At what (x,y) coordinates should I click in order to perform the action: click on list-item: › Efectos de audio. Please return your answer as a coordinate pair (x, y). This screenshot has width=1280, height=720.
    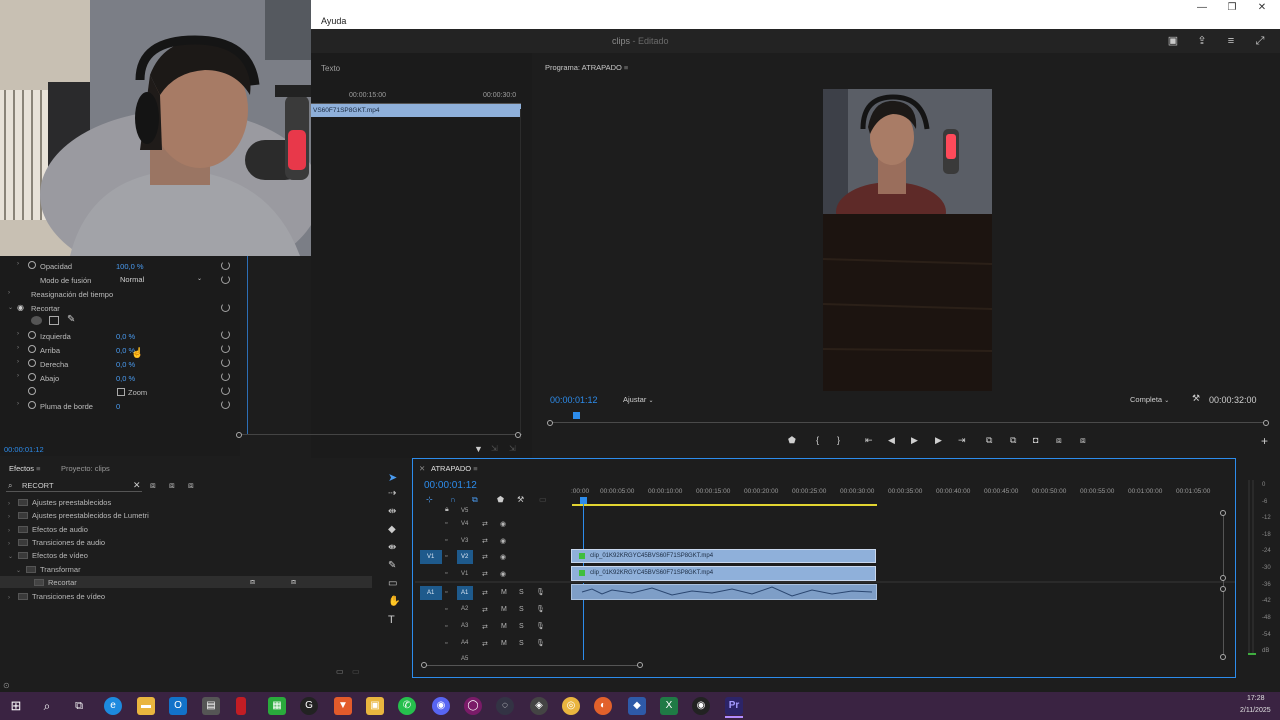
    Looking at the image, I should click on (48, 529).